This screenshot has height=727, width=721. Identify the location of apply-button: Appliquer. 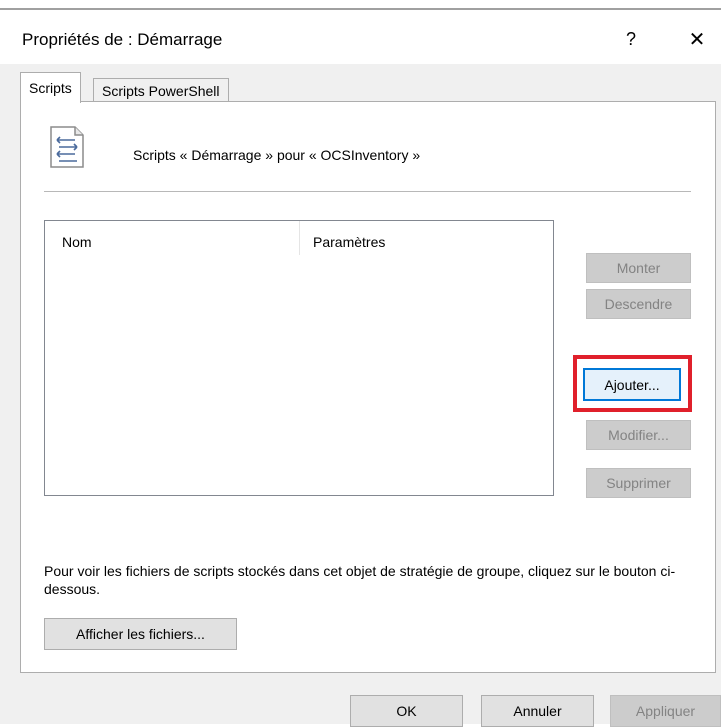
(665, 711).